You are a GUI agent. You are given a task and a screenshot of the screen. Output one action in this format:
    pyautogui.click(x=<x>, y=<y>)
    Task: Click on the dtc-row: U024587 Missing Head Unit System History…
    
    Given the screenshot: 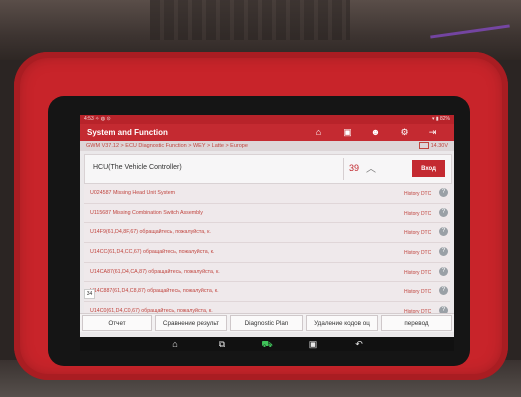 What is the action you would take?
    pyautogui.click(x=267, y=194)
    